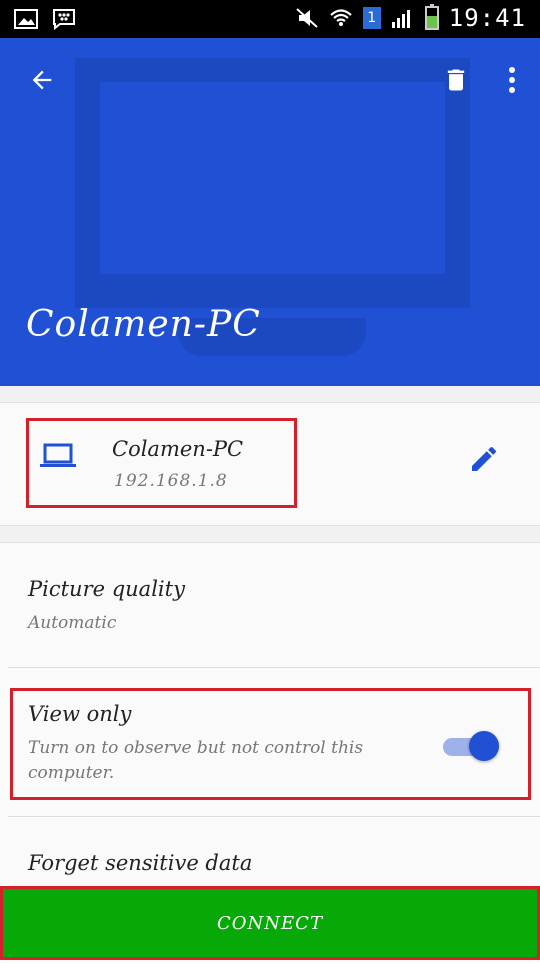 The height and width of the screenshot is (963, 540). Describe the element at coordinates (371, 18) in the screenshot. I see `sim-badge: 1` at that location.